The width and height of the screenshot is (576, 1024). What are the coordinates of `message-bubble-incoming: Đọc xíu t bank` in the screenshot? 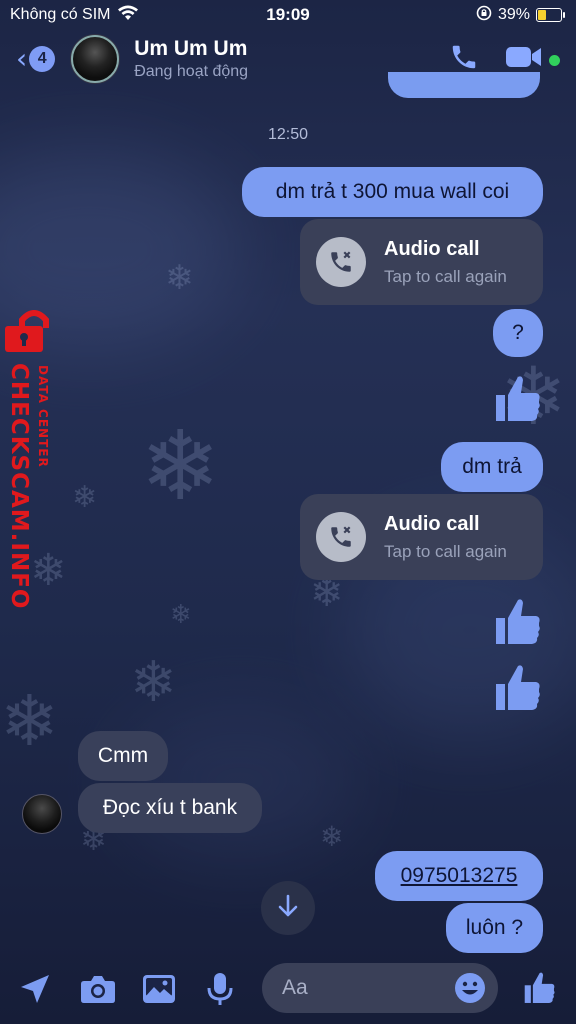 It's located at (170, 808).